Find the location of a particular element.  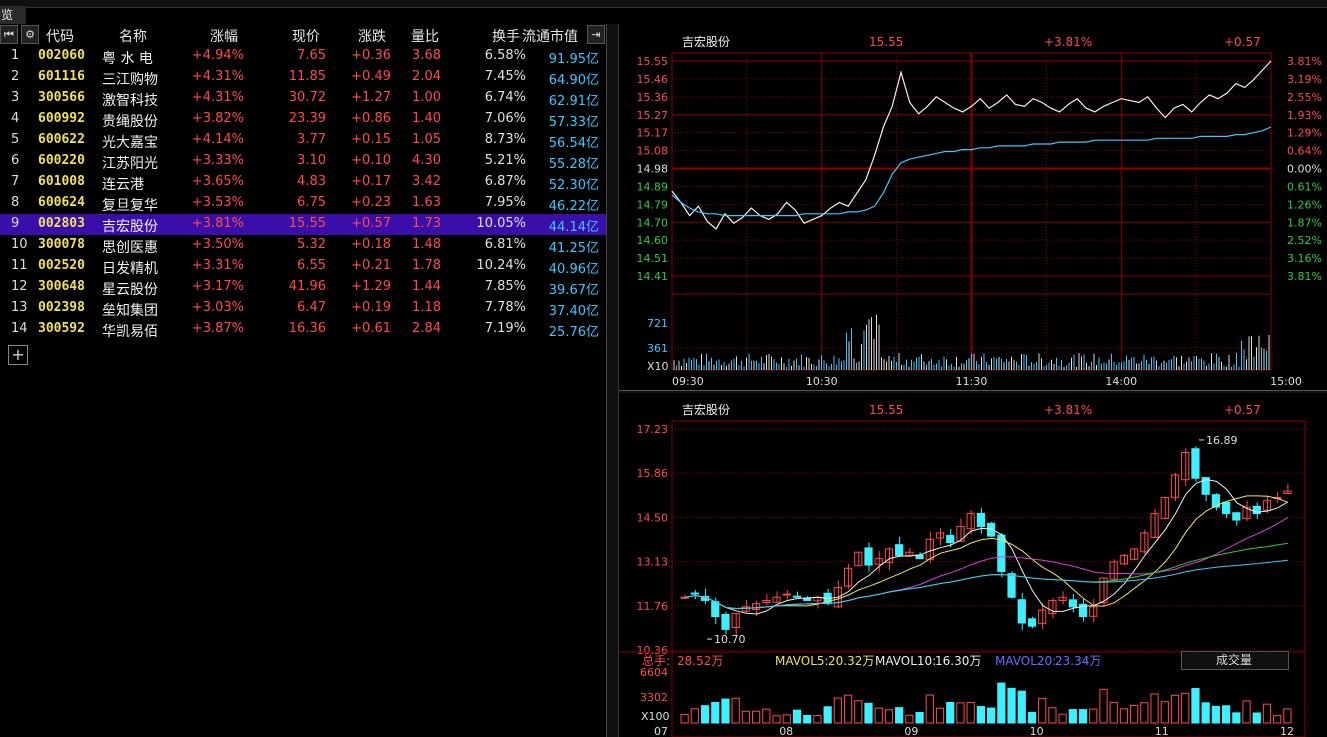

cell-mc: 44.14亿 is located at coordinates (573, 227).